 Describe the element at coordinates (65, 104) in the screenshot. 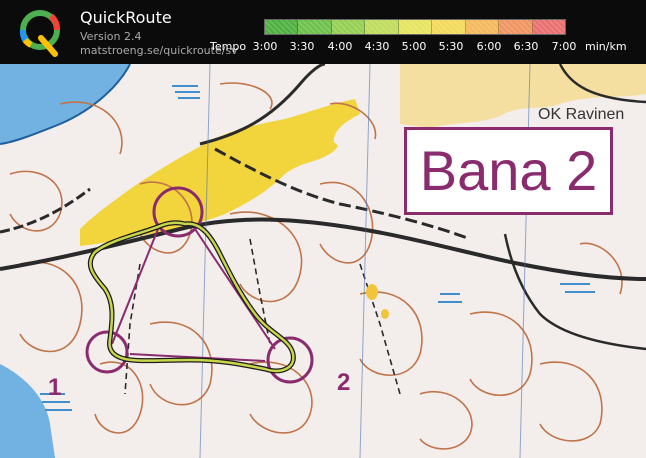

I see `lake` at that location.